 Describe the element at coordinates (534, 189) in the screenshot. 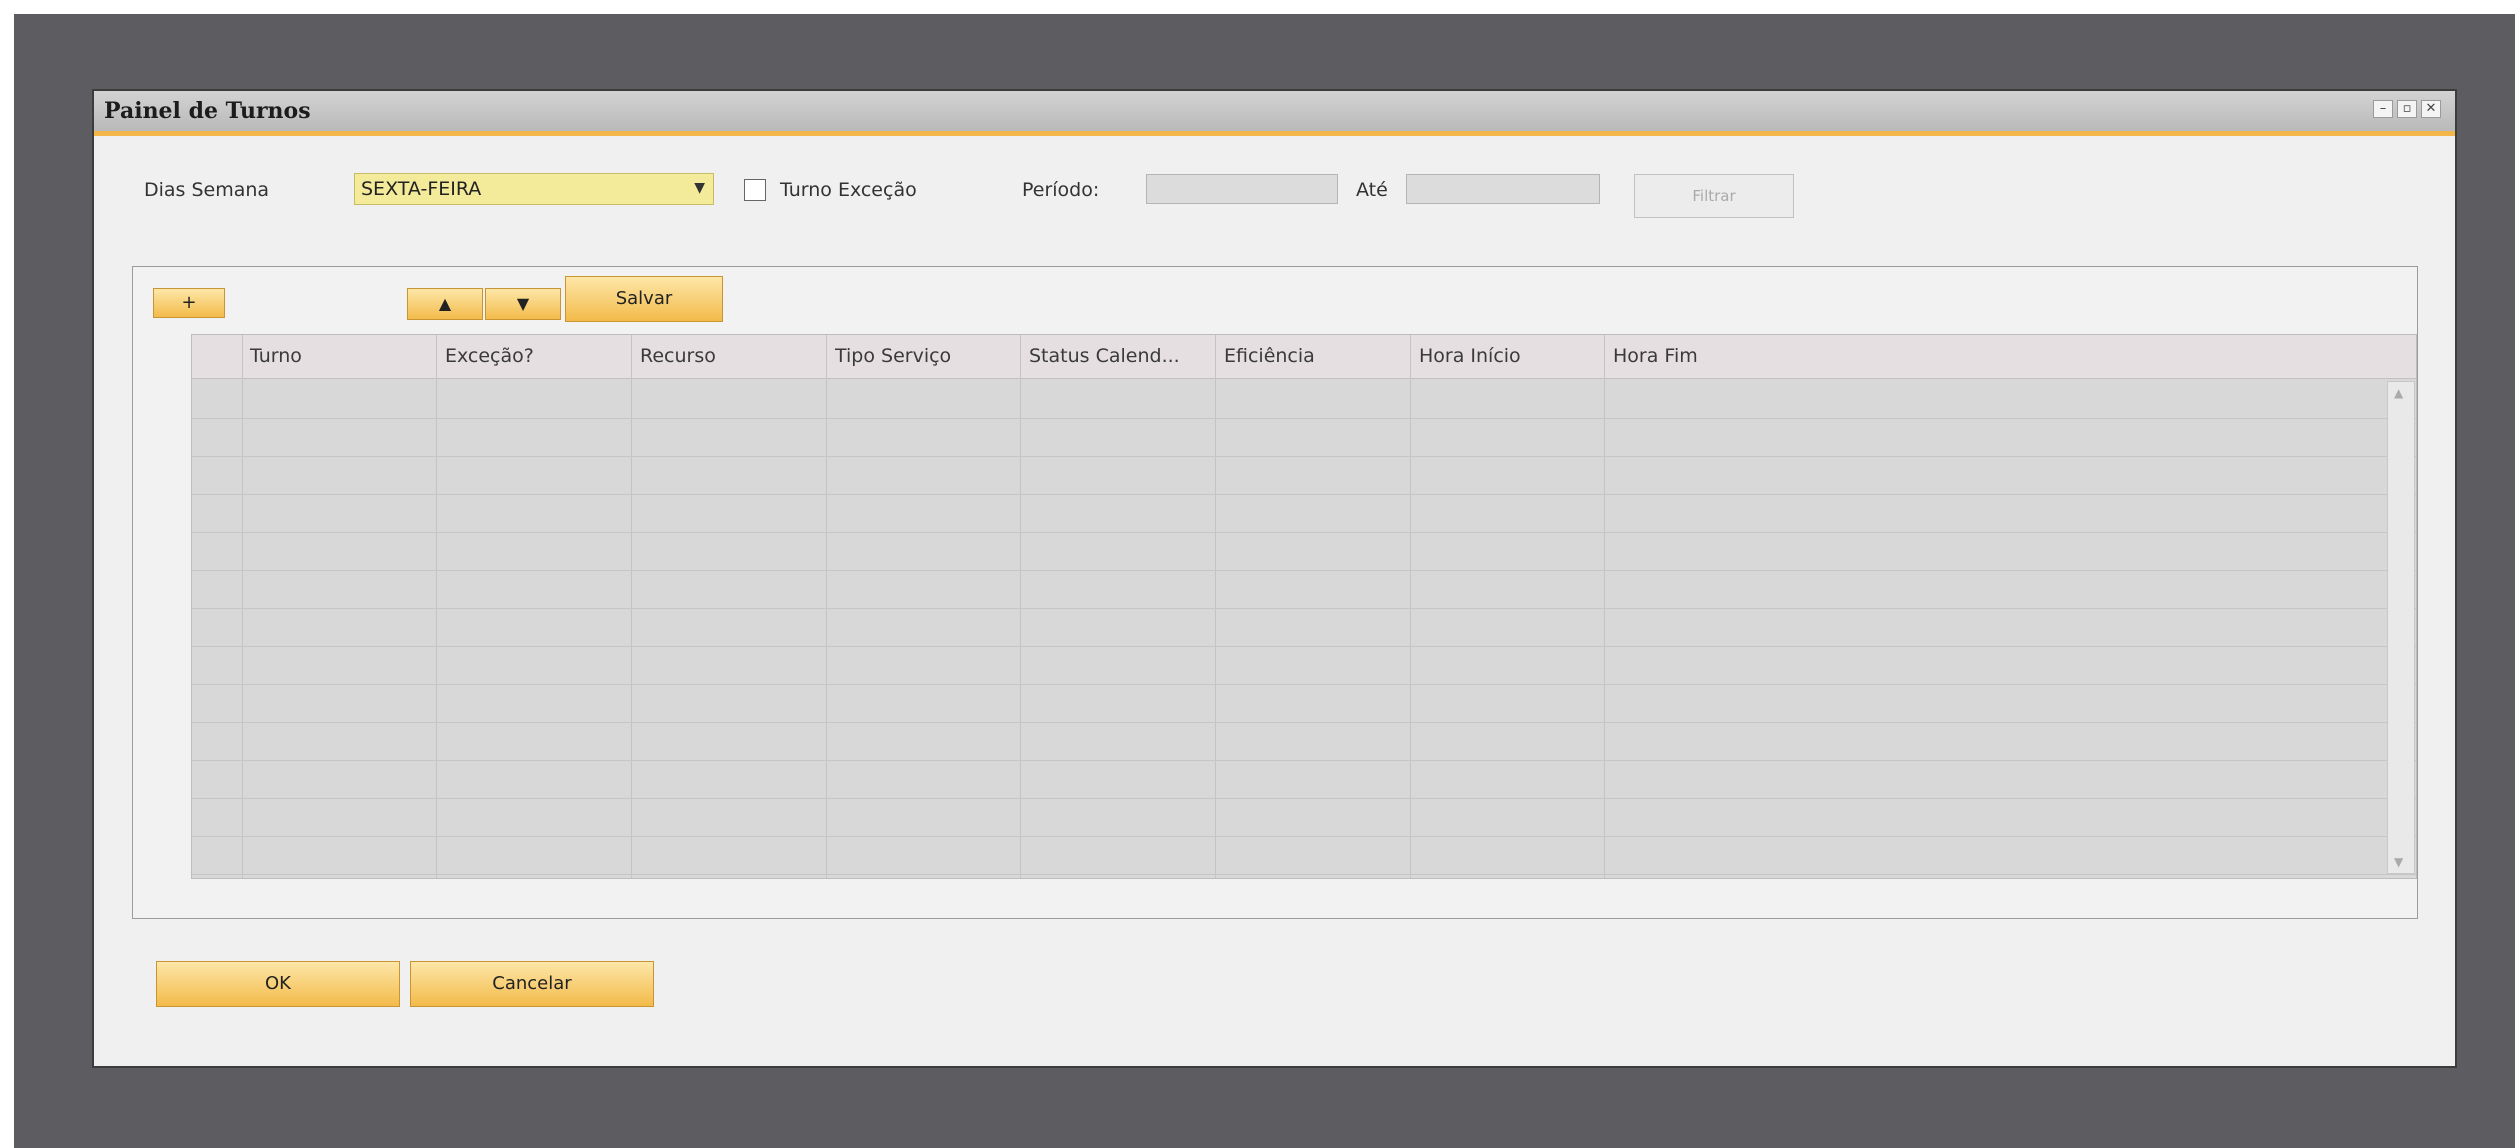

I see `dias-semana-select: SEXTA-FEIRA ▼` at that location.